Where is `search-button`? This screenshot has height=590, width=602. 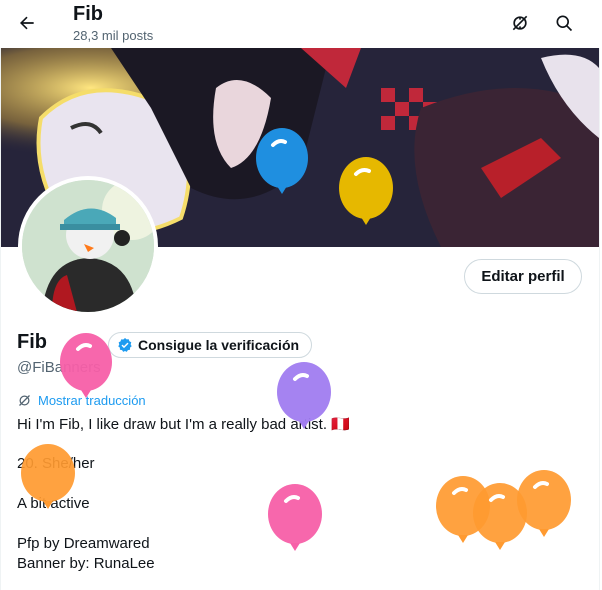
search-button is located at coordinates (564, 23).